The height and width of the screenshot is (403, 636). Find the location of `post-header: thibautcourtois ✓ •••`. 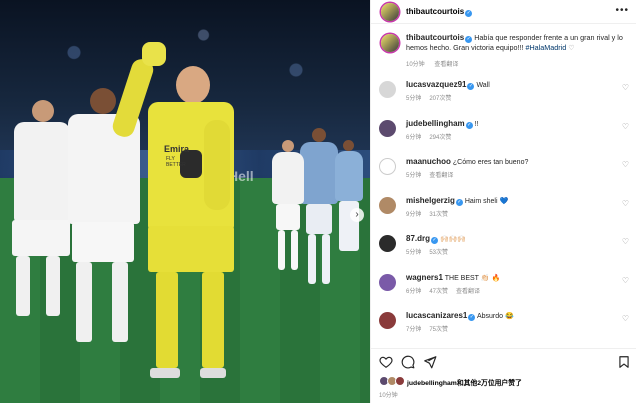

post-header: thibautcourtois ✓ ••• is located at coordinates (503, 12).